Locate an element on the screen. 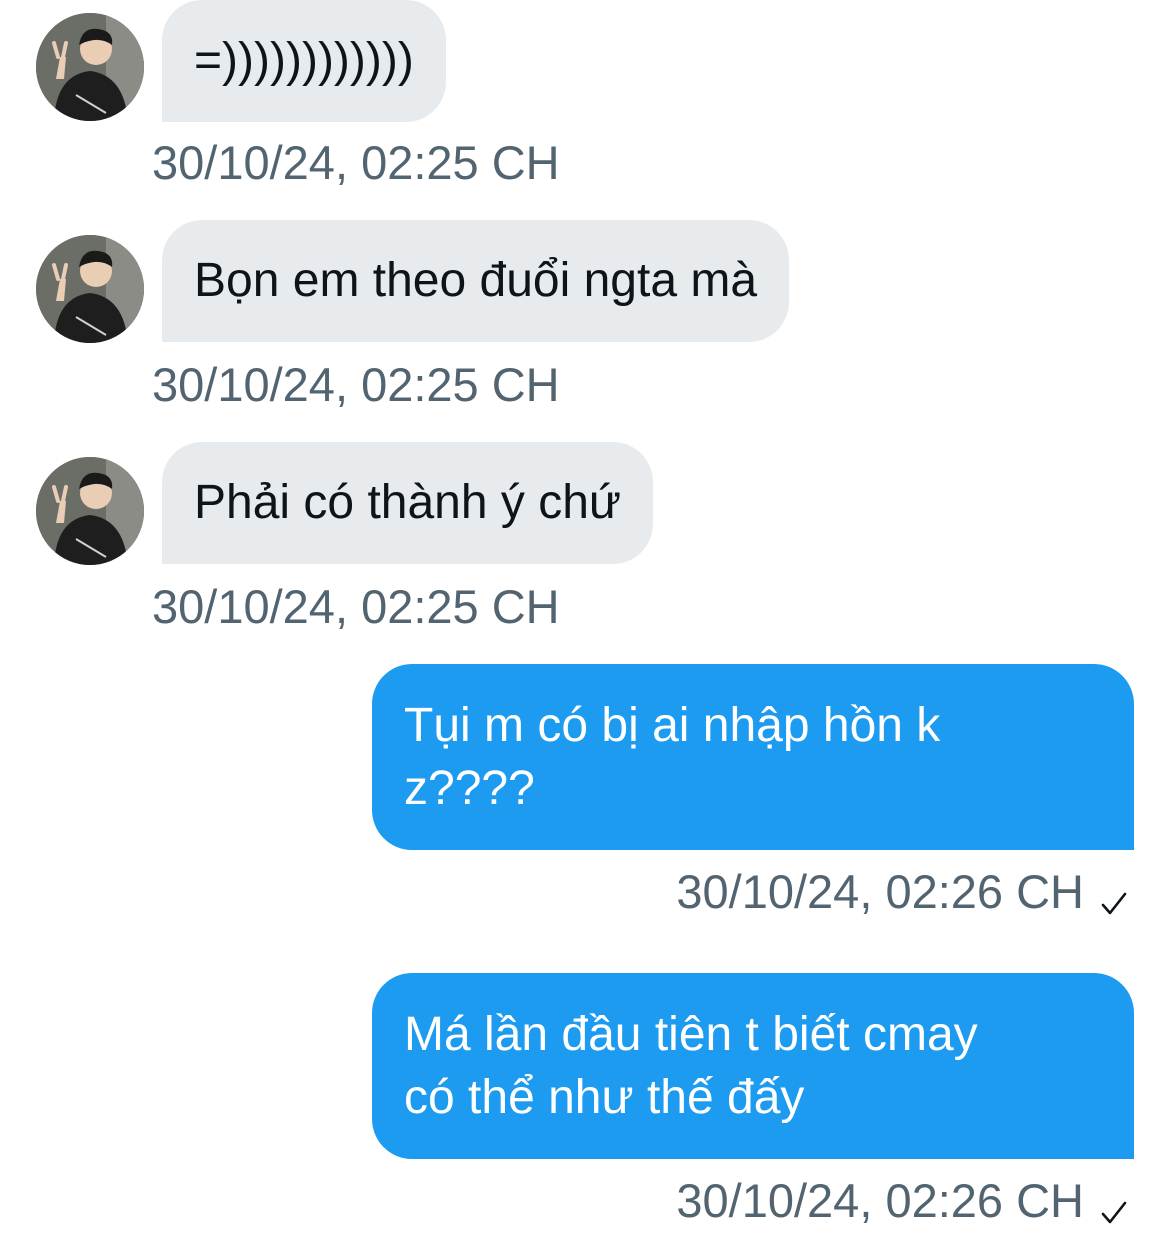  message-text: Bọn em theo đuổi ngta mà is located at coordinates (476, 280).